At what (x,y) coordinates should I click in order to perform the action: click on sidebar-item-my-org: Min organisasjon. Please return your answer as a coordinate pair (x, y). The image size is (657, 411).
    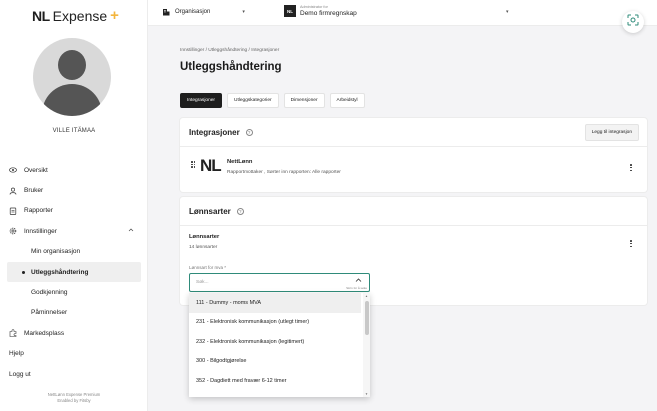
    Looking at the image, I should click on (74, 252).